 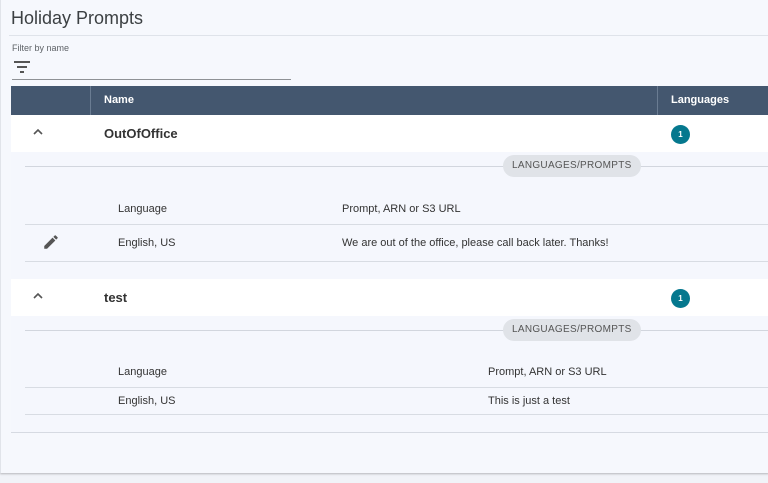 What do you see at coordinates (141, 133) in the screenshot?
I see `prompt-name: OutOfOffice` at bounding box center [141, 133].